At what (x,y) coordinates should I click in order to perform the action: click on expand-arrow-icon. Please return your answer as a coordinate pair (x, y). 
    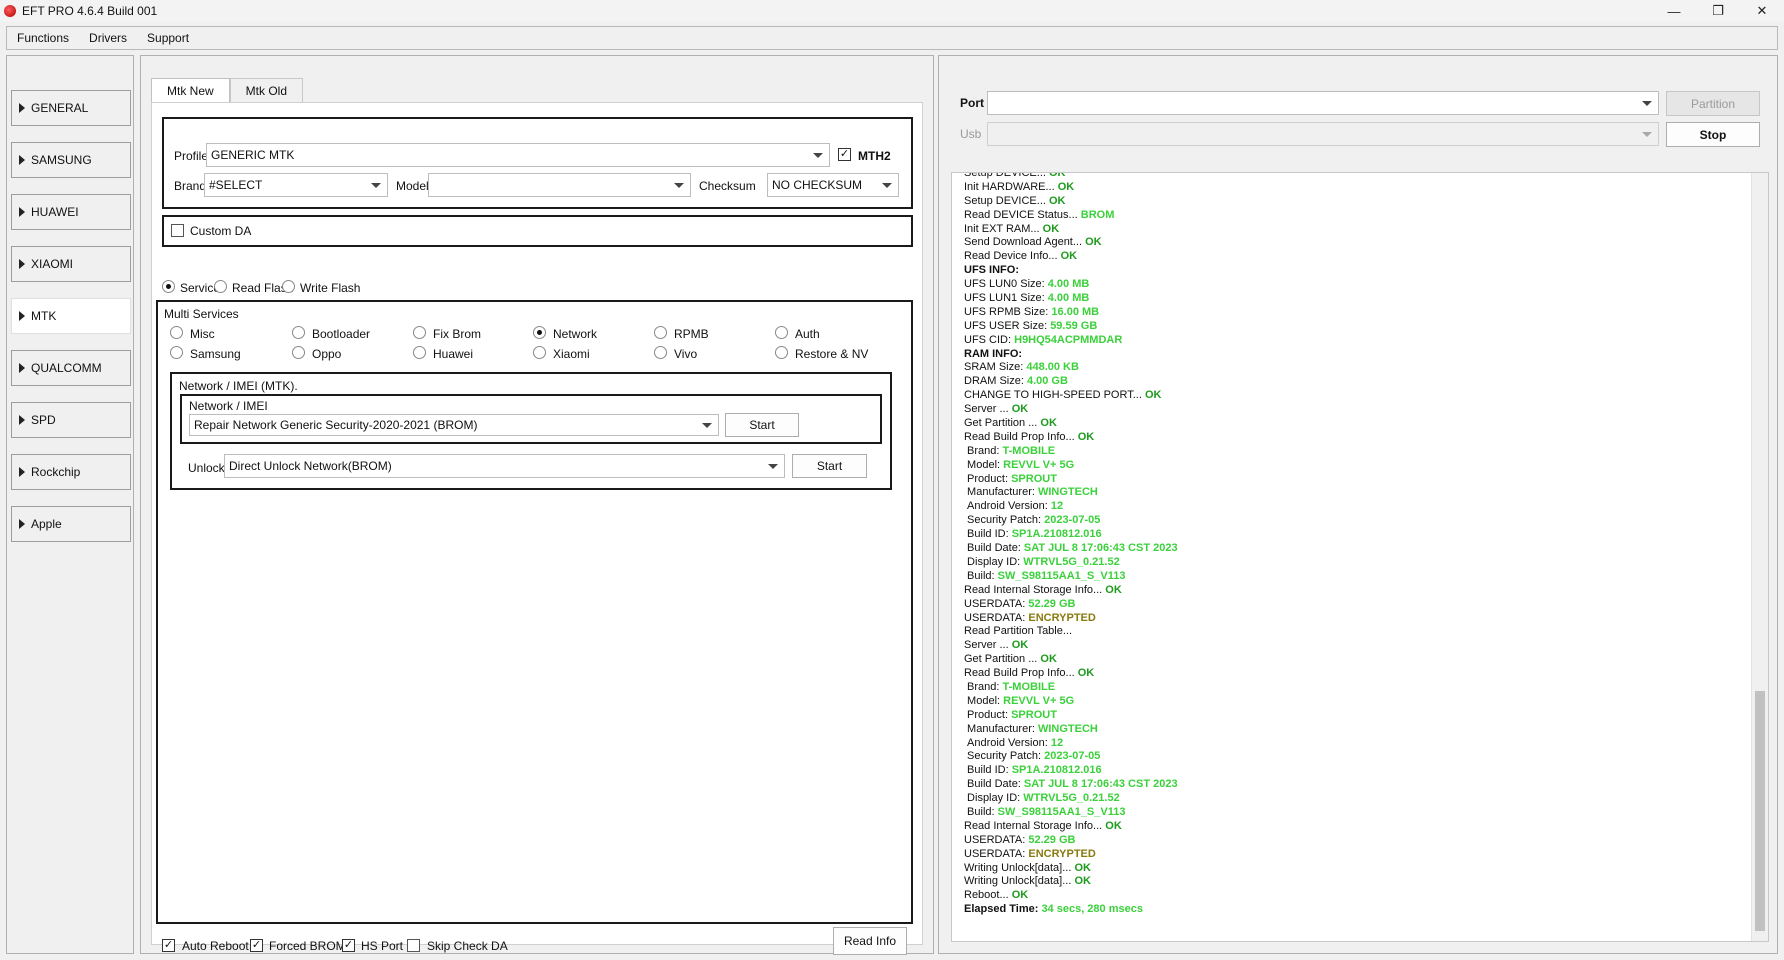
    Looking at the image, I should click on (22, 264).